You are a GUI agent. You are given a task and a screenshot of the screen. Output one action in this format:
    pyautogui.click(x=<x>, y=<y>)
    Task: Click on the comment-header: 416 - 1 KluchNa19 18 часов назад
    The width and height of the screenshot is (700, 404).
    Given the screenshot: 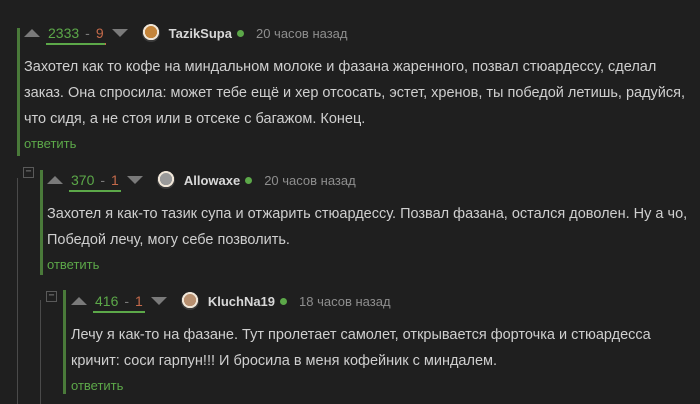 What is the action you would take?
    pyautogui.click(x=381, y=301)
    